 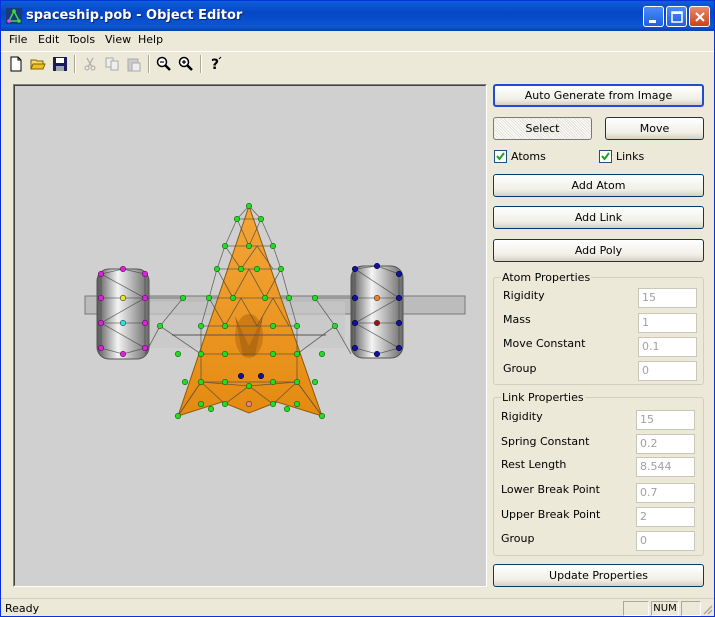 I want to click on new-file-icon, so click(x=16, y=64).